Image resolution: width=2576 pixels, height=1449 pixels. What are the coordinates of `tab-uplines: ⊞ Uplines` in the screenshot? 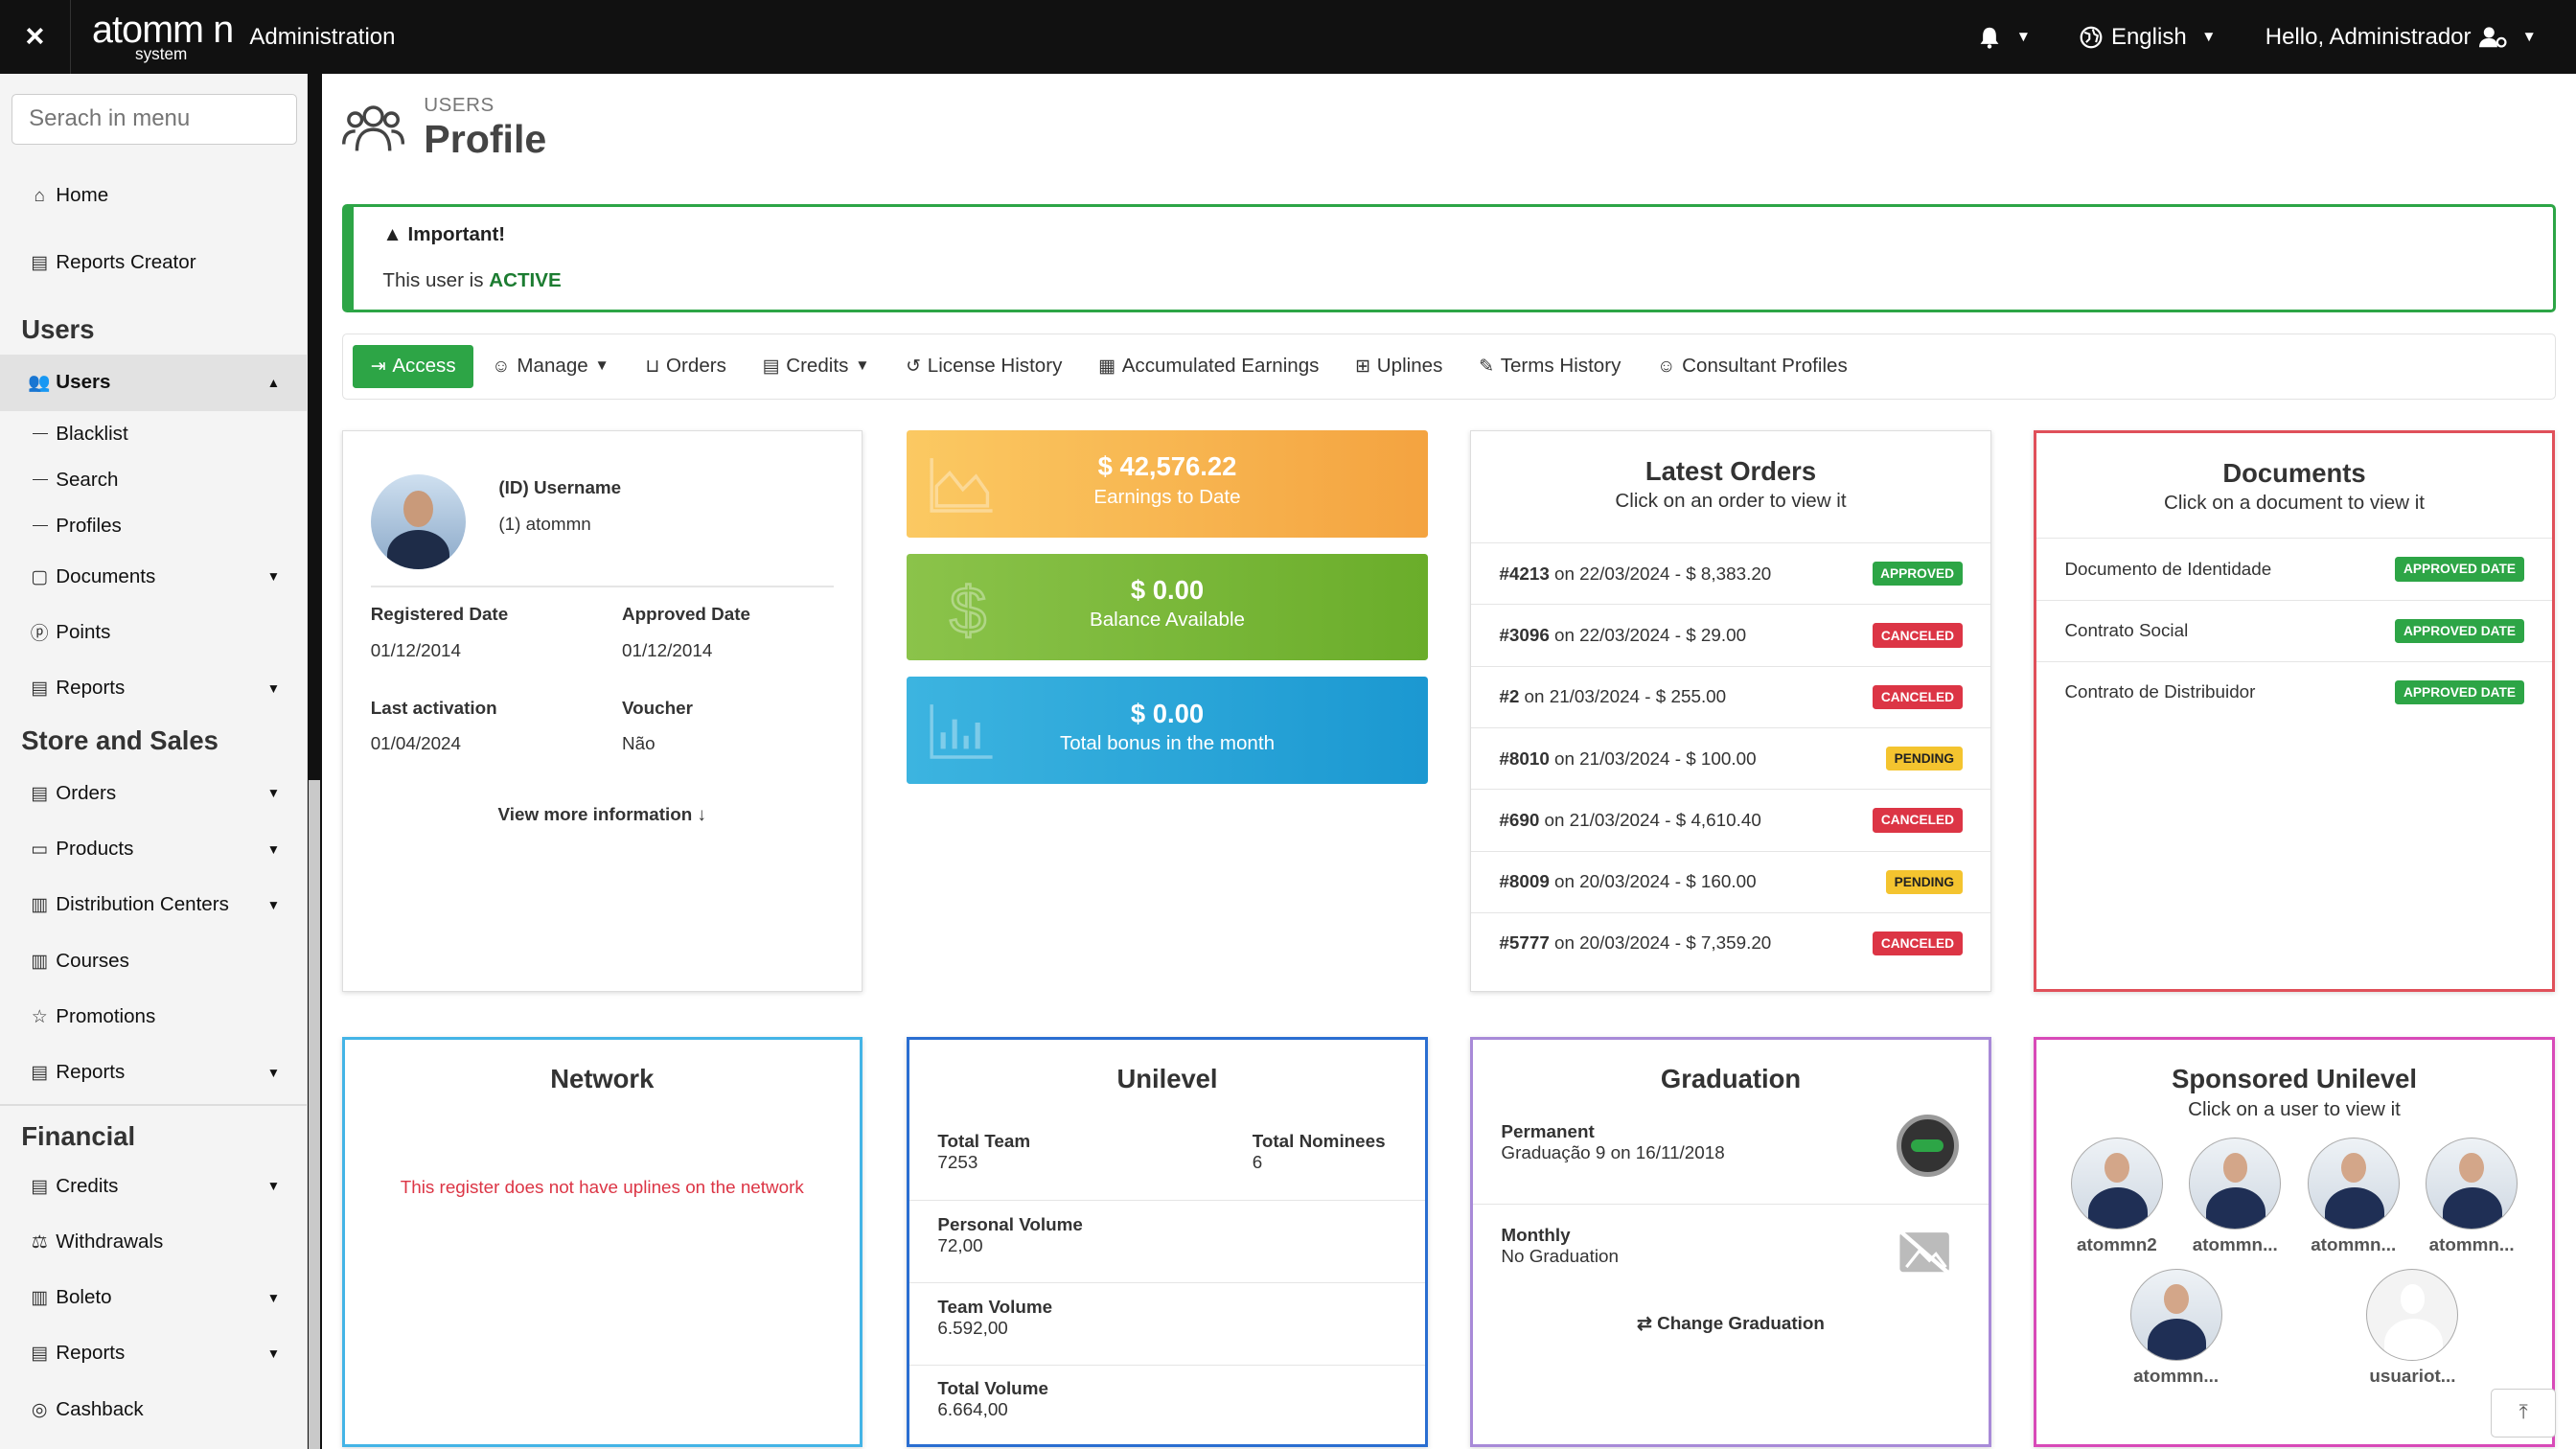 It's located at (1398, 366).